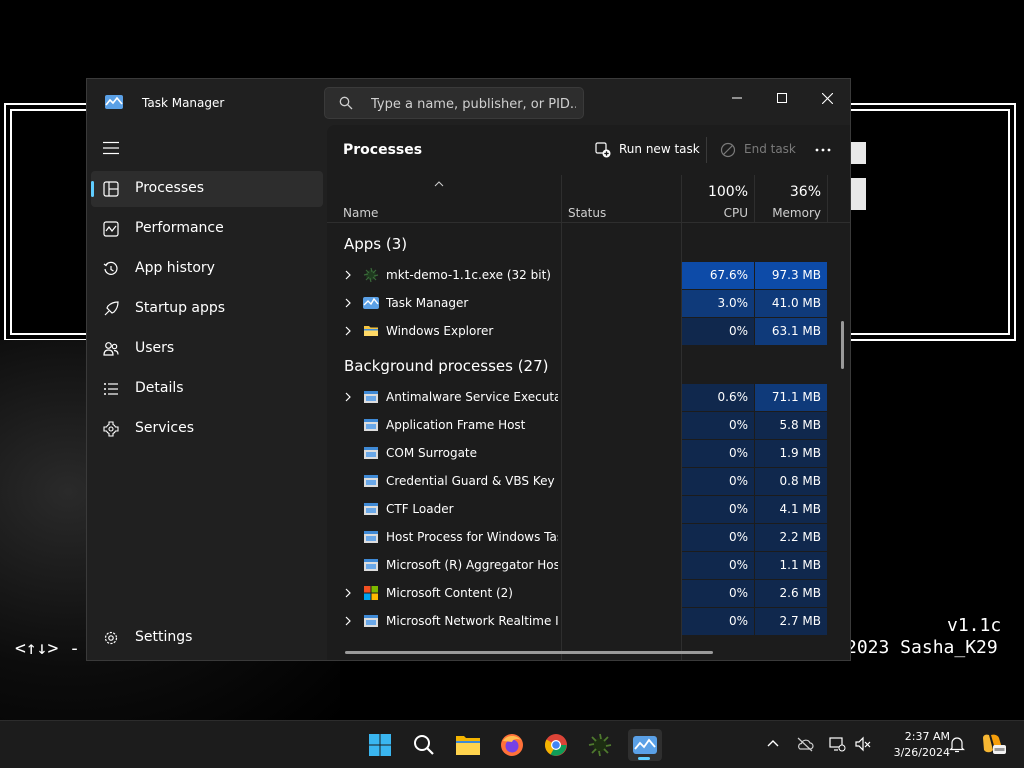  Describe the element at coordinates (825, 150) in the screenshot. I see `more-options-button` at that location.